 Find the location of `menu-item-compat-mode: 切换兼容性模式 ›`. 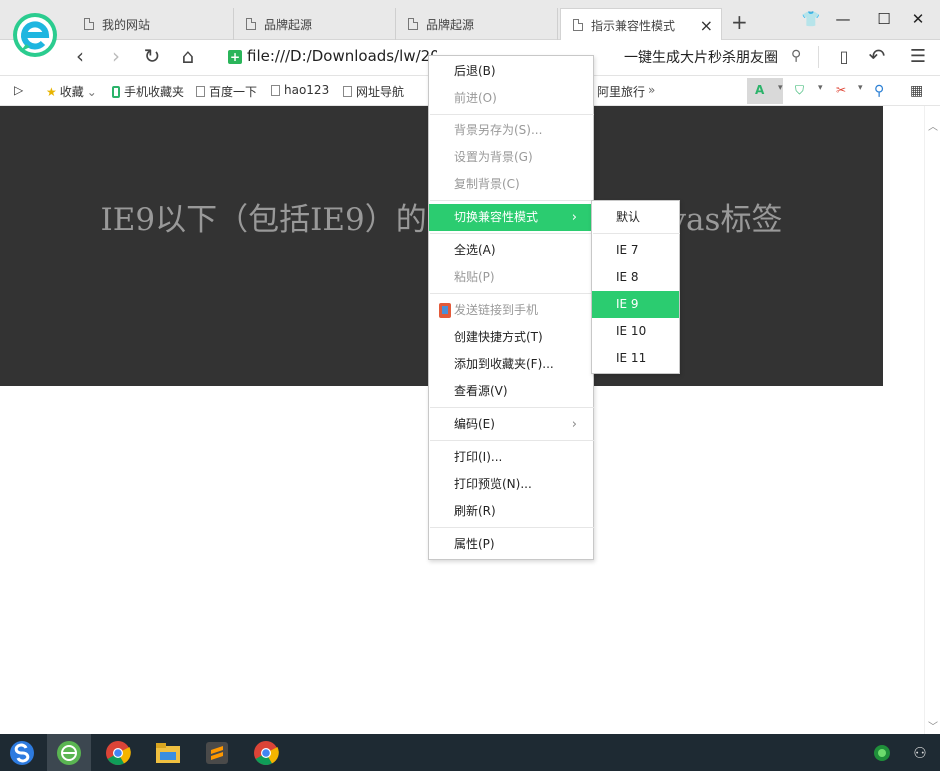

menu-item-compat-mode: 切换兼容性模式 › is located at coordinates (511, 217).